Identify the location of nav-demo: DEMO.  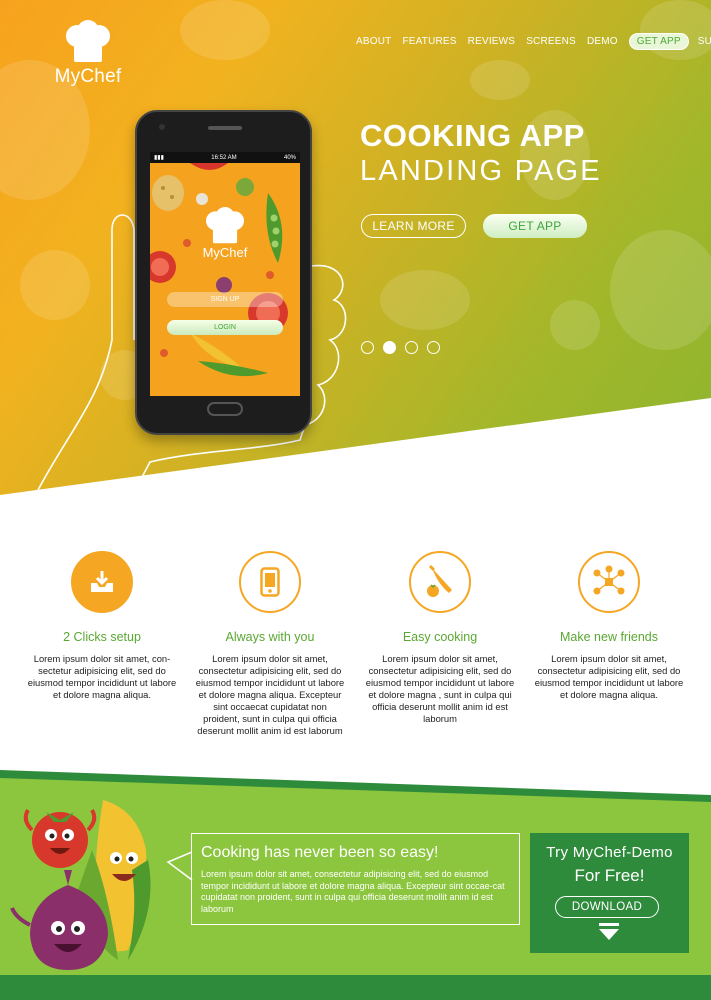
(602, 41).